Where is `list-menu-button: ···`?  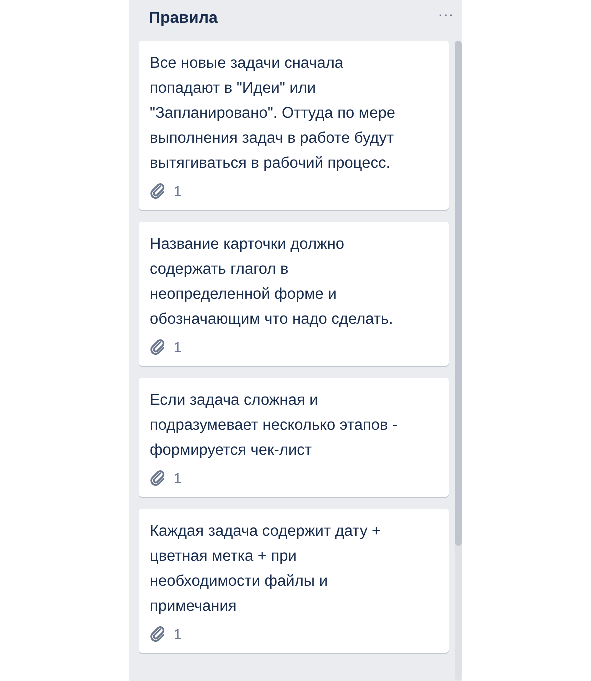 list-menu-button: ··· is located at coordinates (446, 19).